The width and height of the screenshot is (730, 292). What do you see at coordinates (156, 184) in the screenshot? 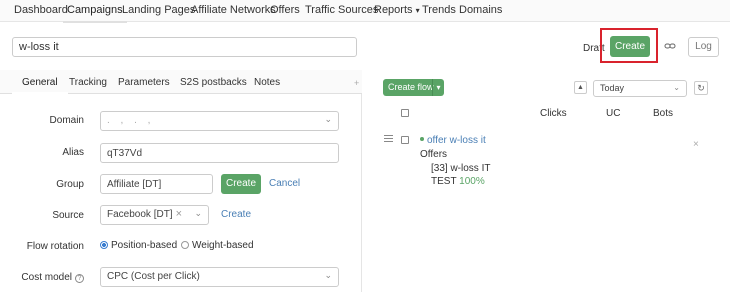
I see `group-input` at bounding box center [156, 184].